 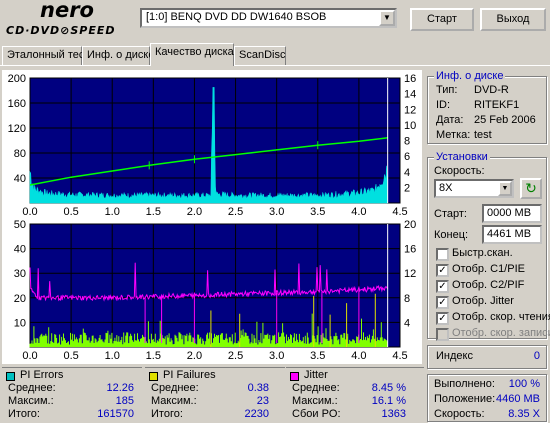 What do you see at coordinates (70, 212) in the screenshot?
I see `chart1-x-tick-label: 0.5` at bounding box center [70, 212].